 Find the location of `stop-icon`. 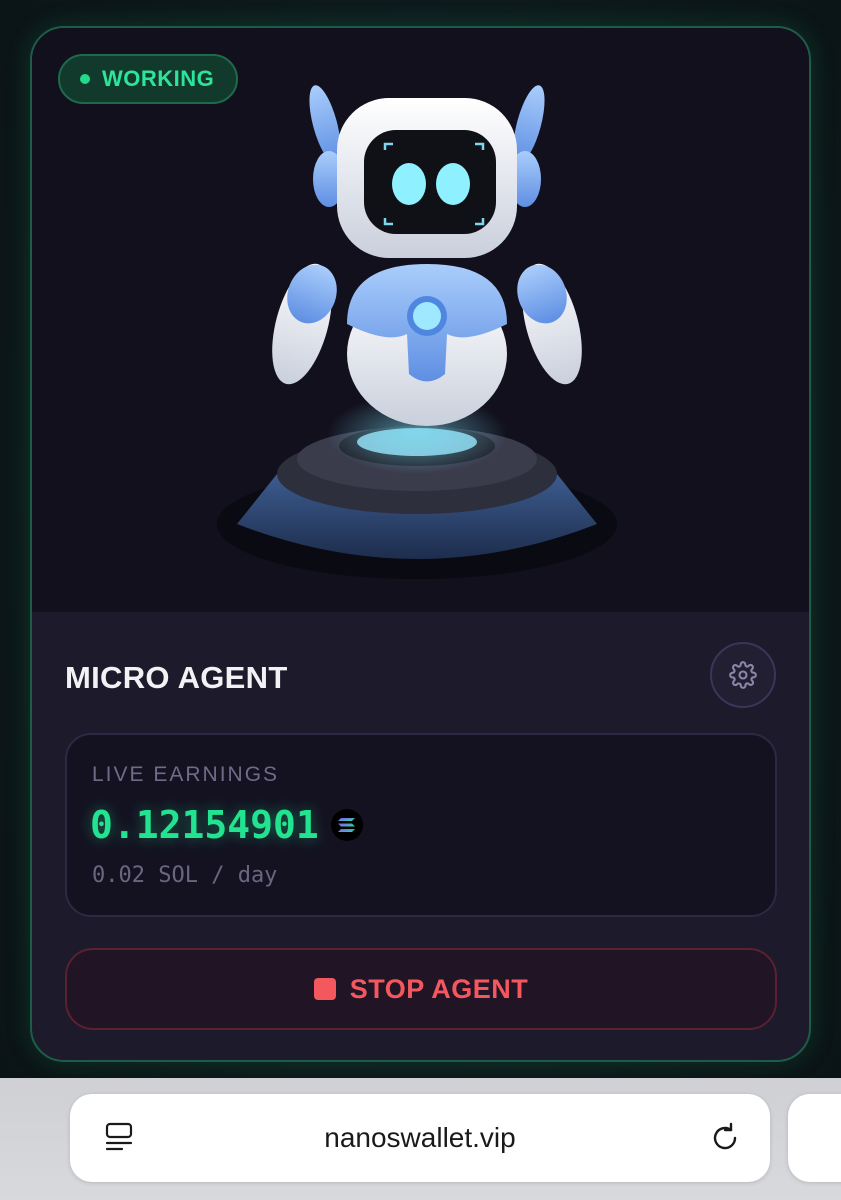

stop-icon is located at coordinates (324, 989).